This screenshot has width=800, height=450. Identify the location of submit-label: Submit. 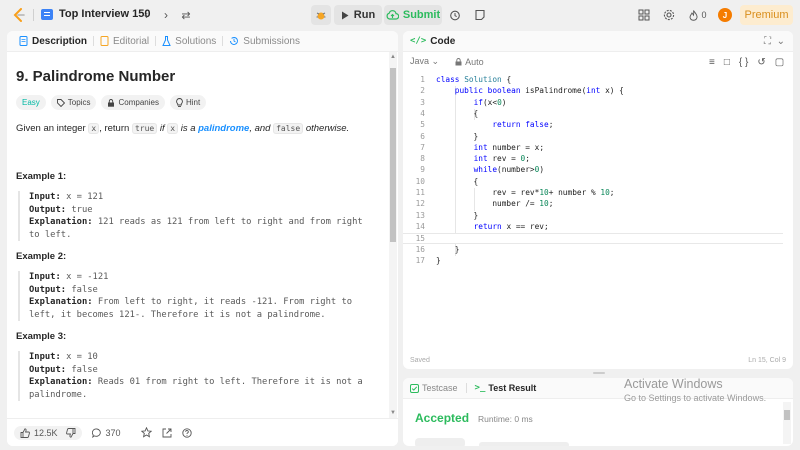
(421, 15).